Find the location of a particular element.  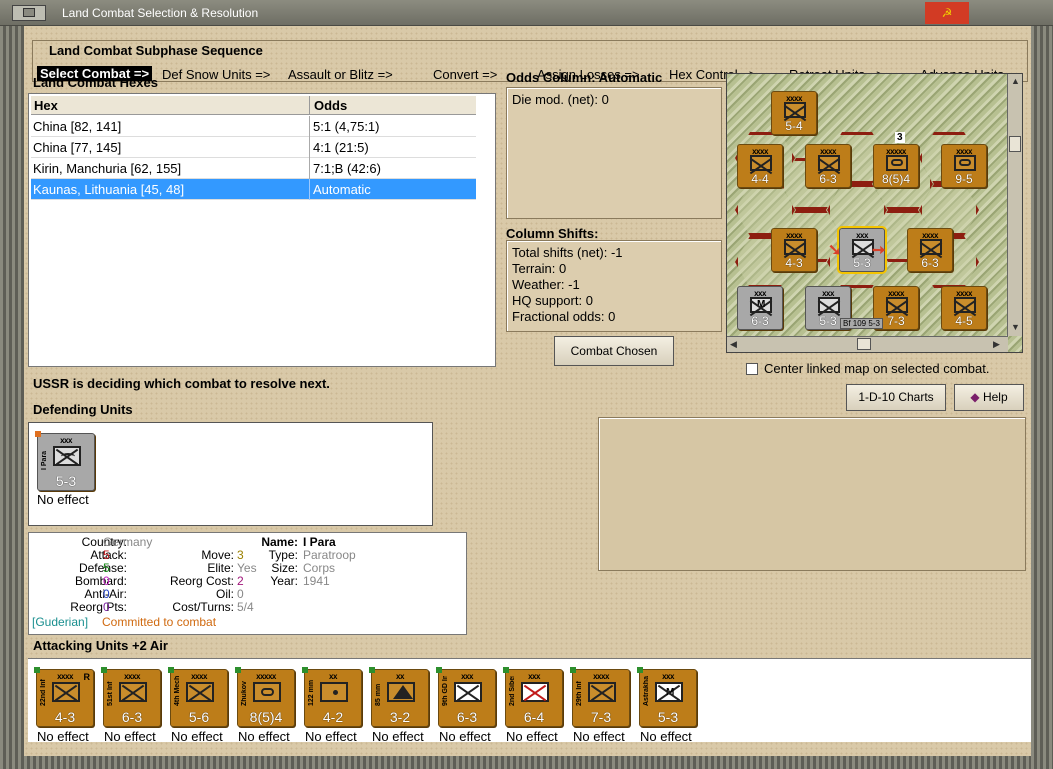

map-counter: xxxxx 8(5)4 is located at coordinates (896, 166).